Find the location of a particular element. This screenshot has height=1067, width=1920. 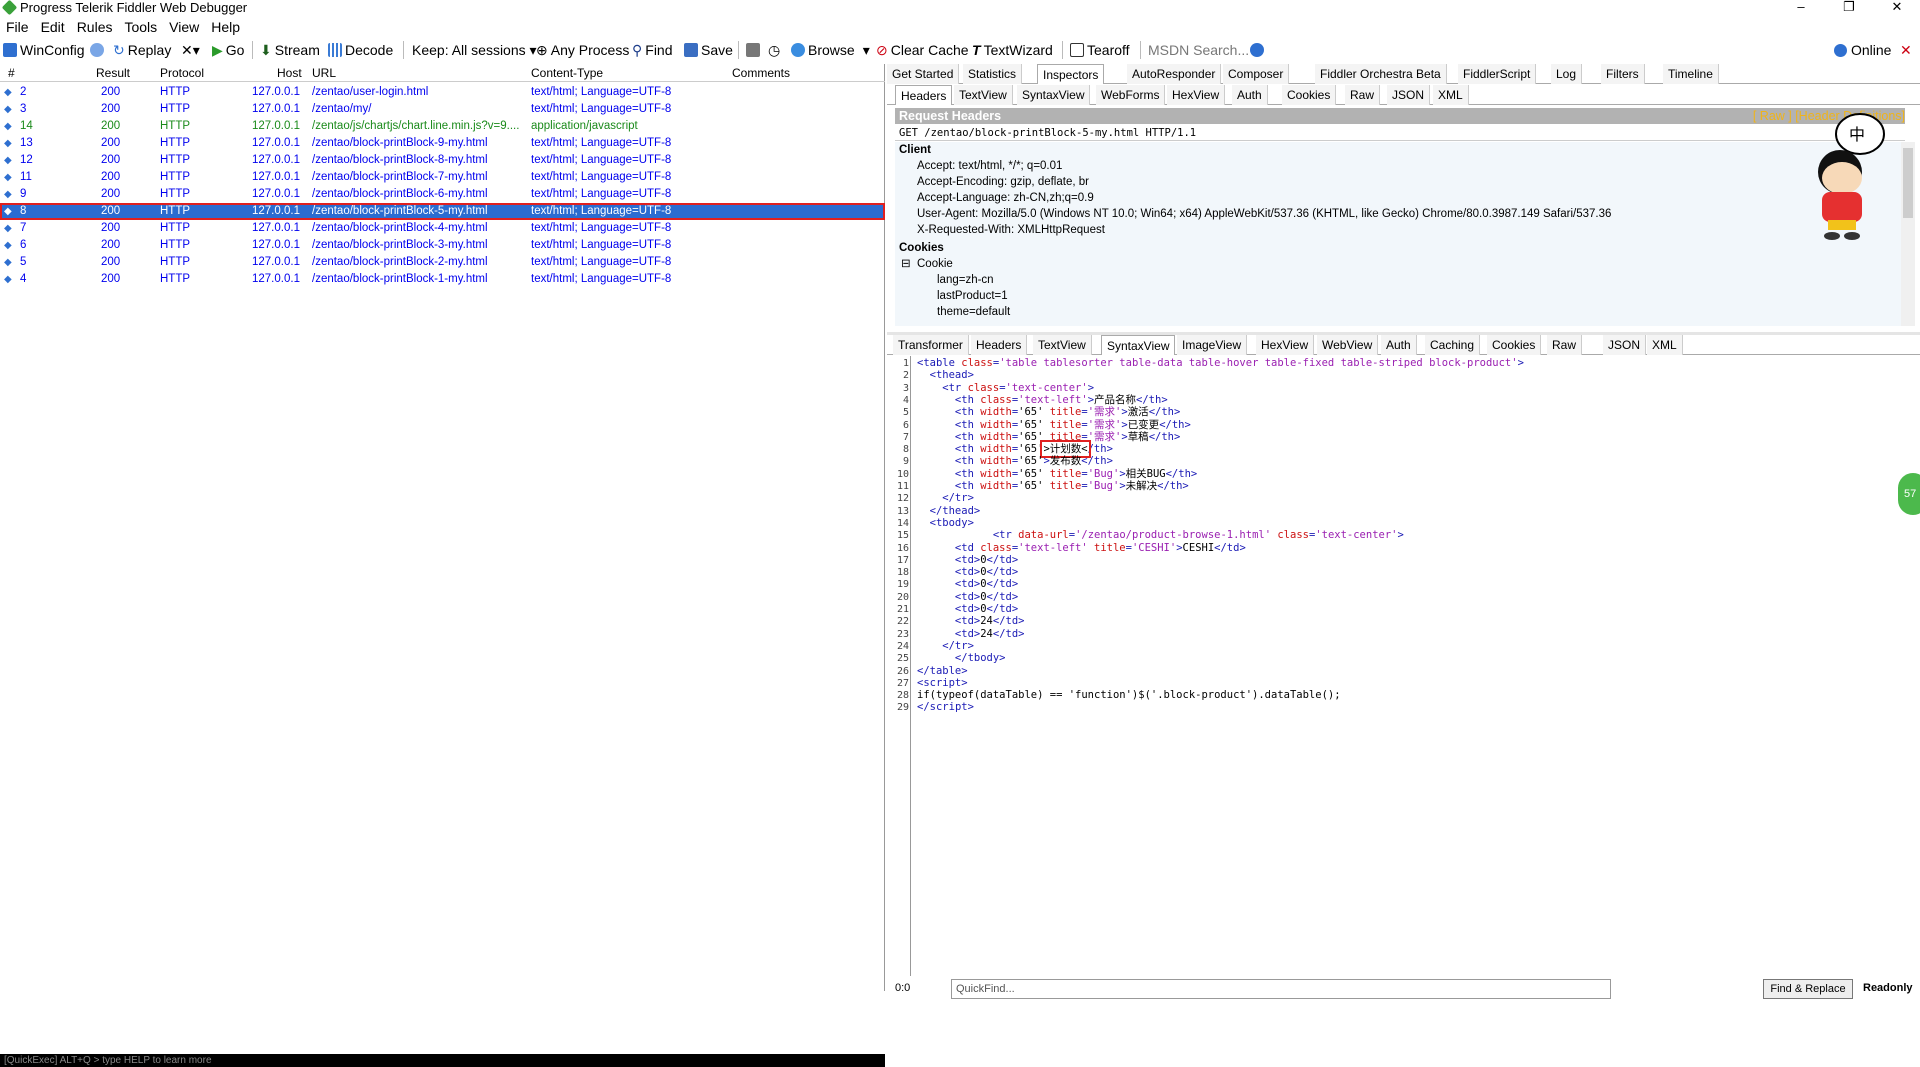

minimize-icon: – is located at coordinates (1801, 7).